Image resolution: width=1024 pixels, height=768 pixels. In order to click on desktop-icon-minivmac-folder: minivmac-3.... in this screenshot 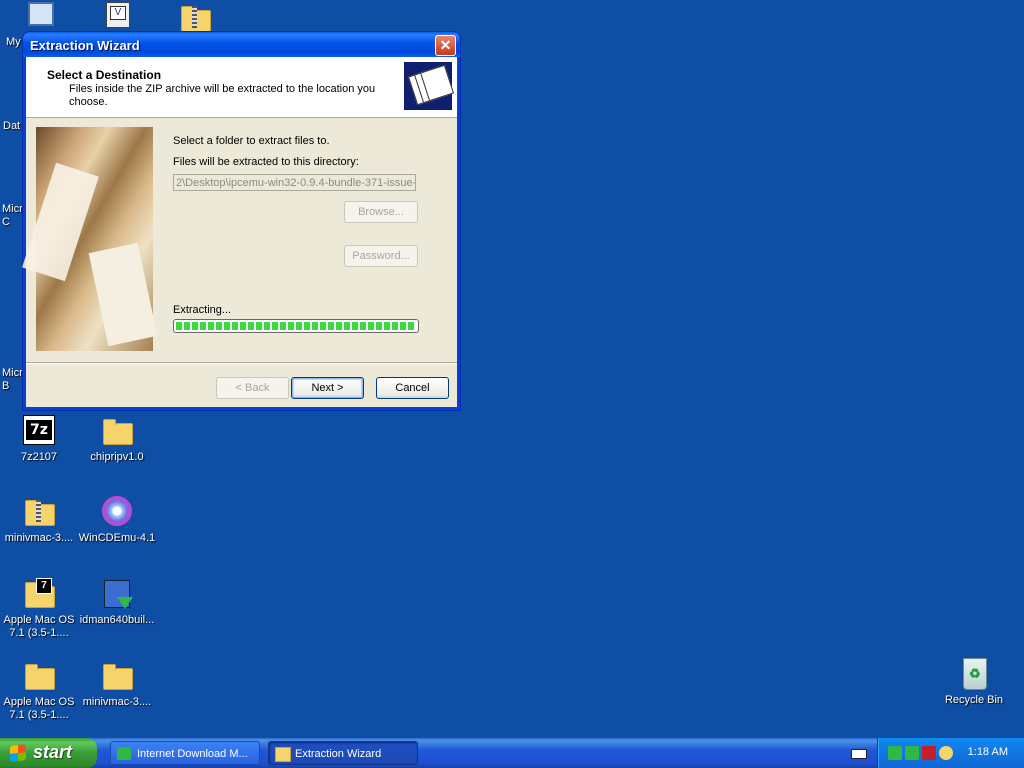, I will do `click(117, 684)`.